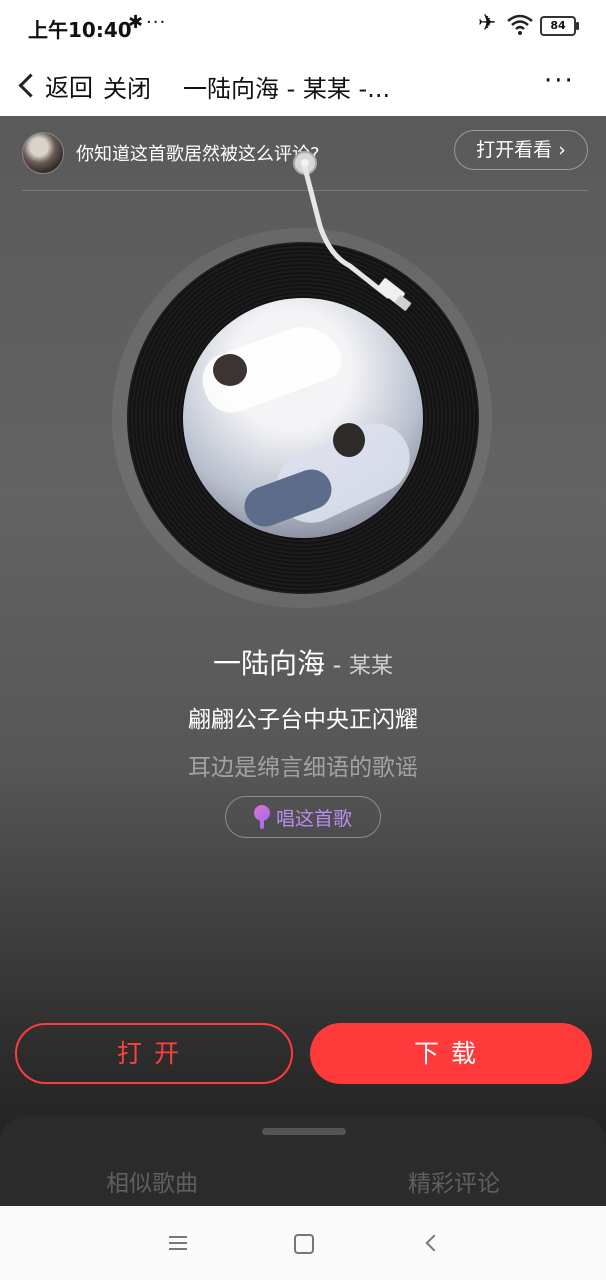 The height and width of the screenshot is (1280, 606). I want to click on comment-banner: 你知道这首歌居然被这么评论? 打开看看 ›, so click(305, 153).